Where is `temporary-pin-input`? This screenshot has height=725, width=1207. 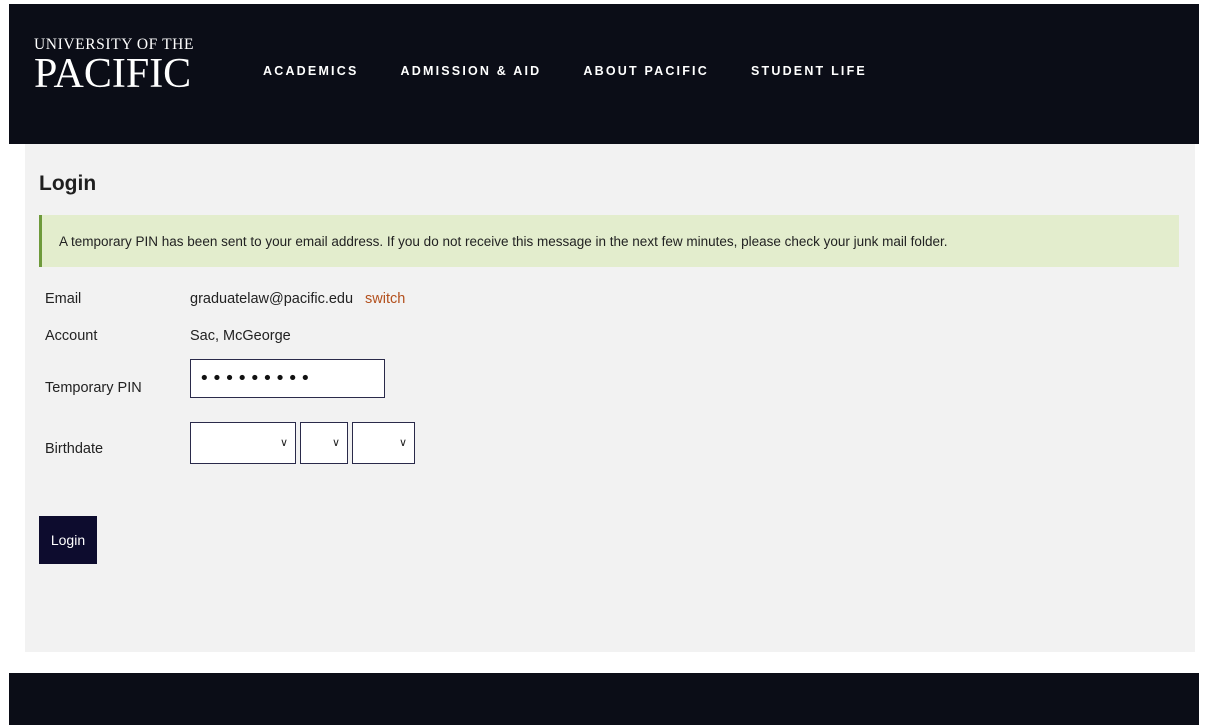
temporary-pin-input is located at coordinates (287, 378).